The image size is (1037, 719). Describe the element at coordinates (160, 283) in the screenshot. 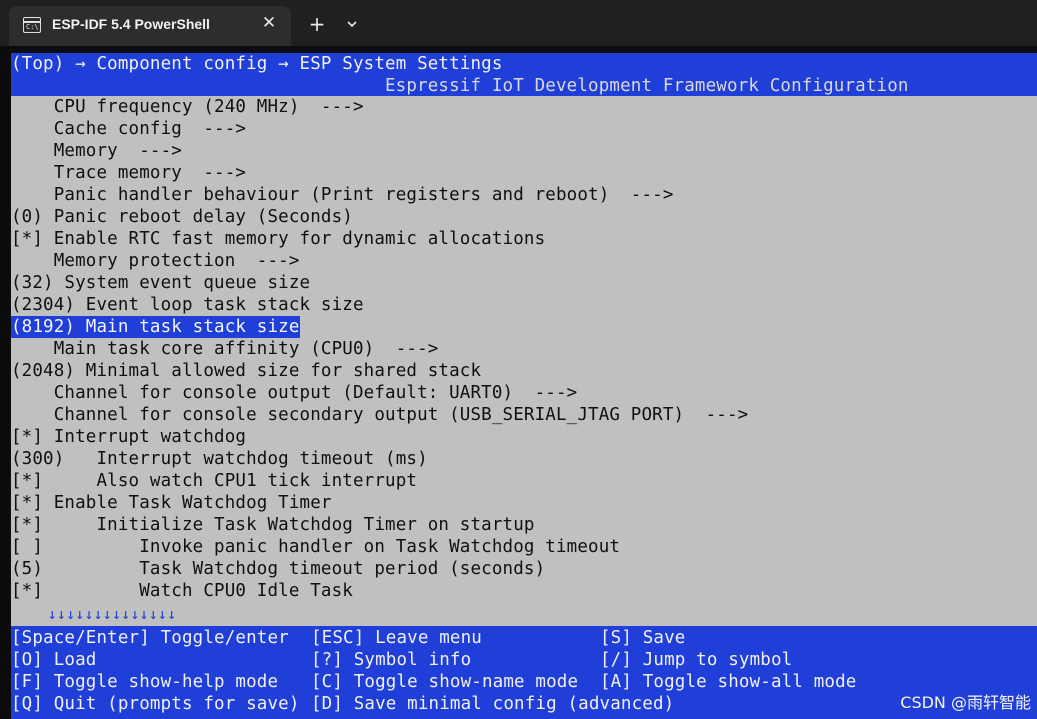

I see `menu-item-event-queue-size: (32) System event queue size` at that location.